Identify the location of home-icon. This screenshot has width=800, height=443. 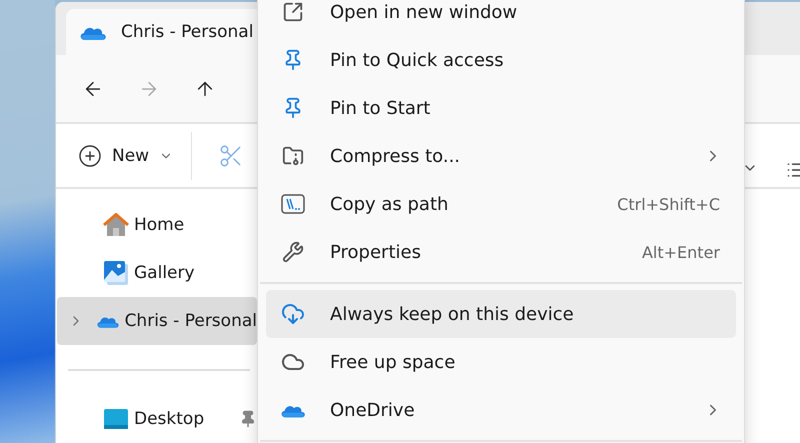
(116, 225).